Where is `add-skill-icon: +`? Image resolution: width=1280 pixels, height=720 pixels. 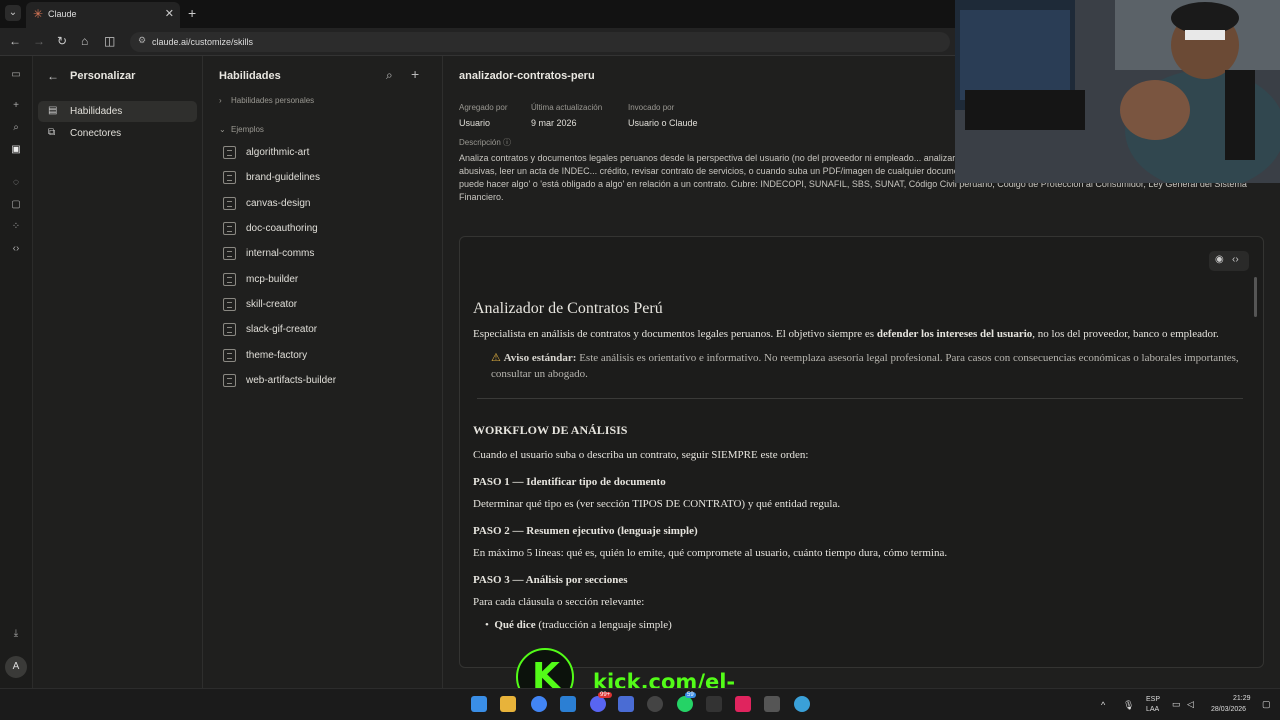
add-skill-icon: + is located at coordinates (415, 74).